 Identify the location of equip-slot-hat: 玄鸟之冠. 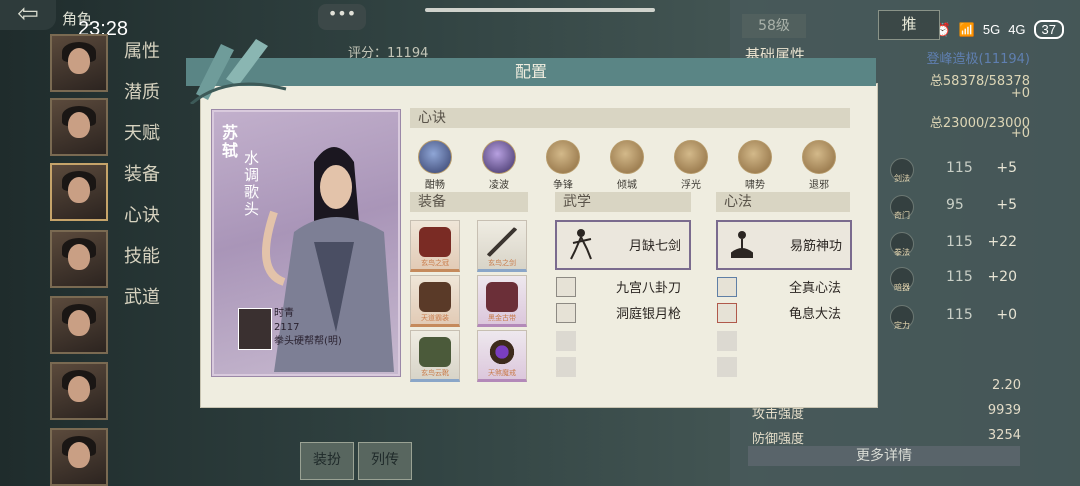
(435, 246).